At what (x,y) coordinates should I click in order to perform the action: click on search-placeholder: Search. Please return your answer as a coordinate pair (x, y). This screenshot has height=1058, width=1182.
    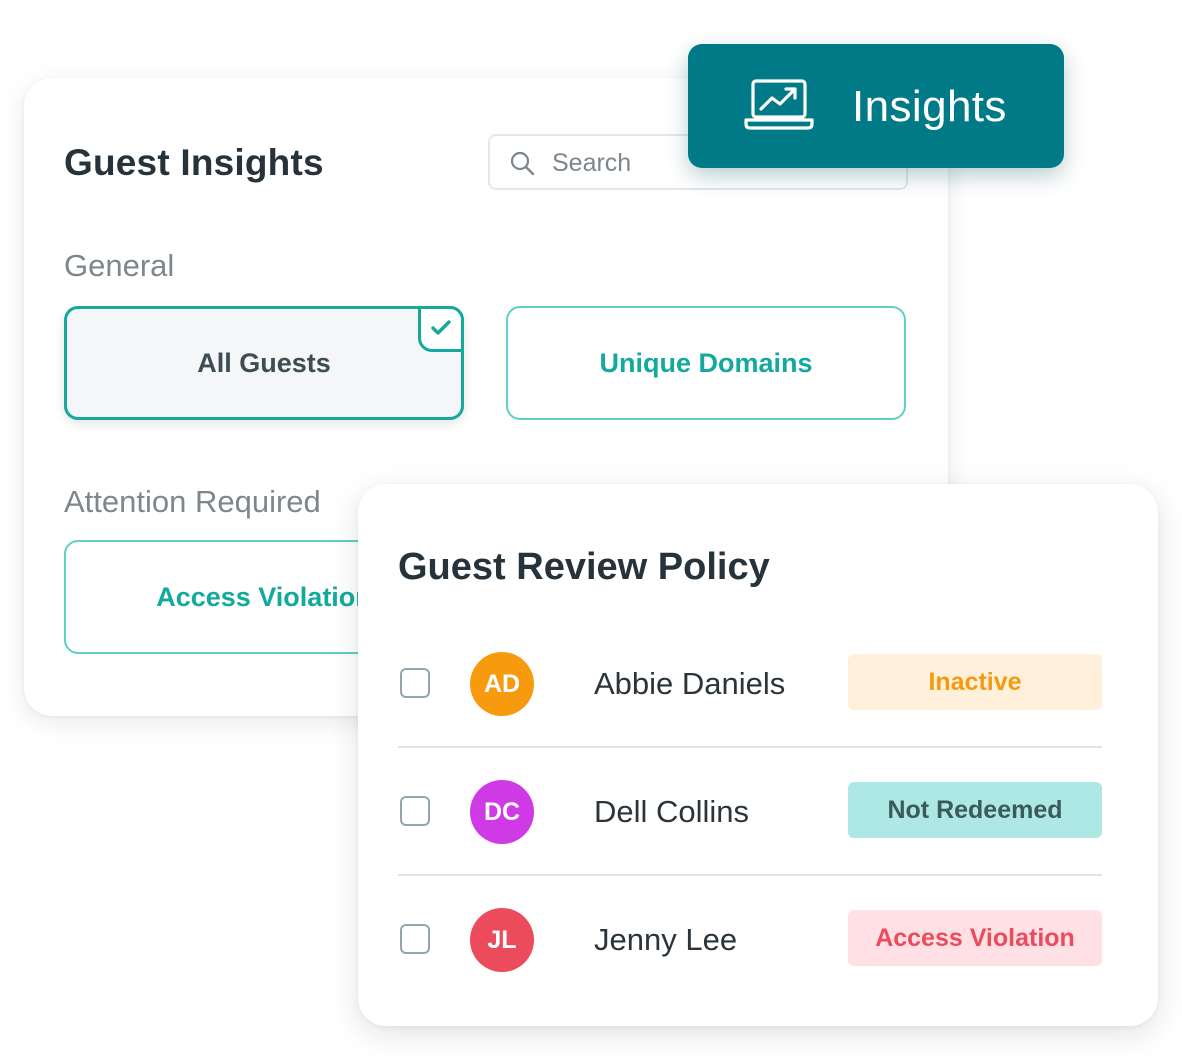
    Looking at the image, I should click on (592, 163).